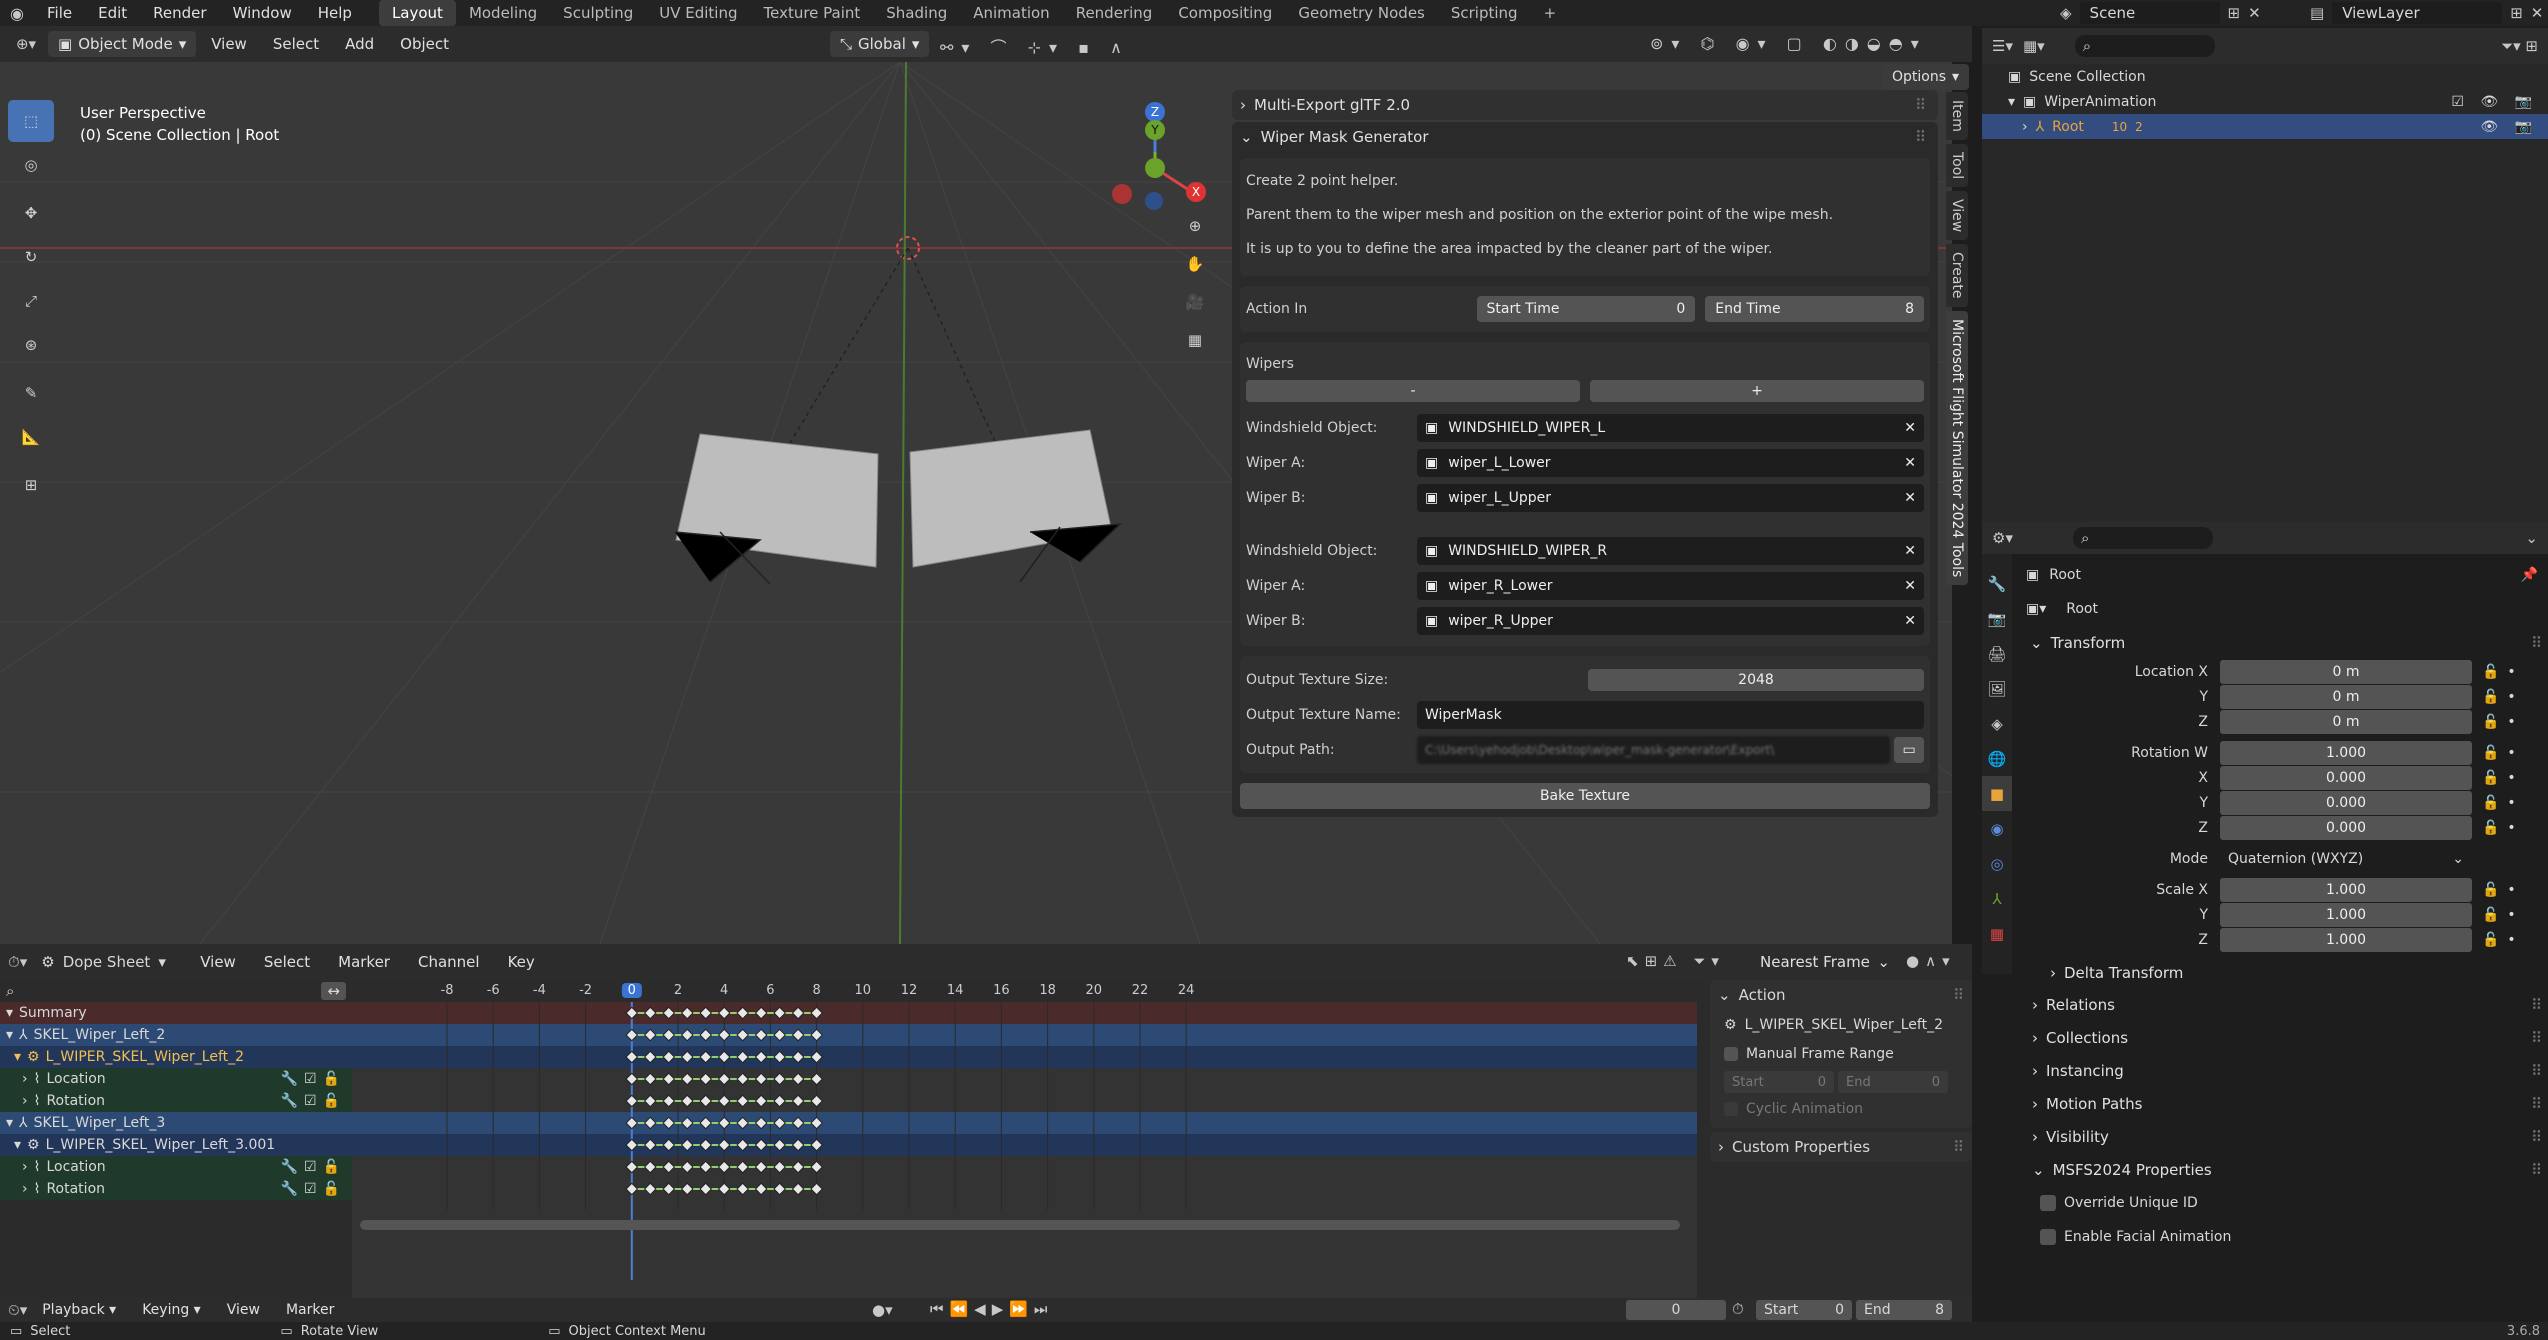  I want to click on snap-tools-icon: ⚯▾ ⌒ ⊹▾ ▪ ∧, so click(1035, 46).